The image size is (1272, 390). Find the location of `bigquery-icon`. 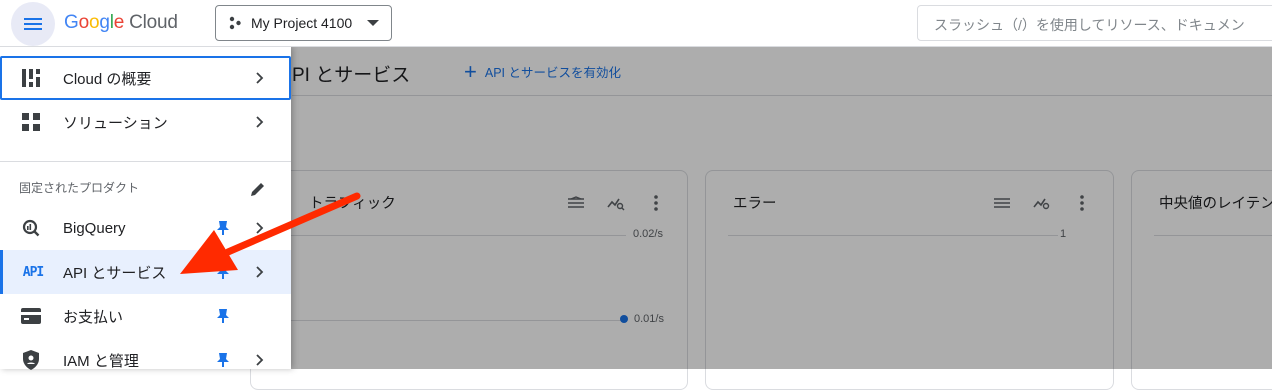

bigquery-icon is located at coordinates (31, 228).